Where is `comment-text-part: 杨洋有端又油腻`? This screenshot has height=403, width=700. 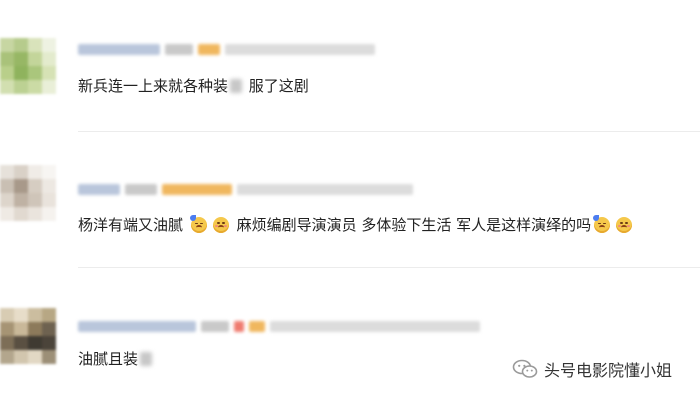
comment-text-part: 杨洋有端又油腻 is located at coordinates (131, 225).